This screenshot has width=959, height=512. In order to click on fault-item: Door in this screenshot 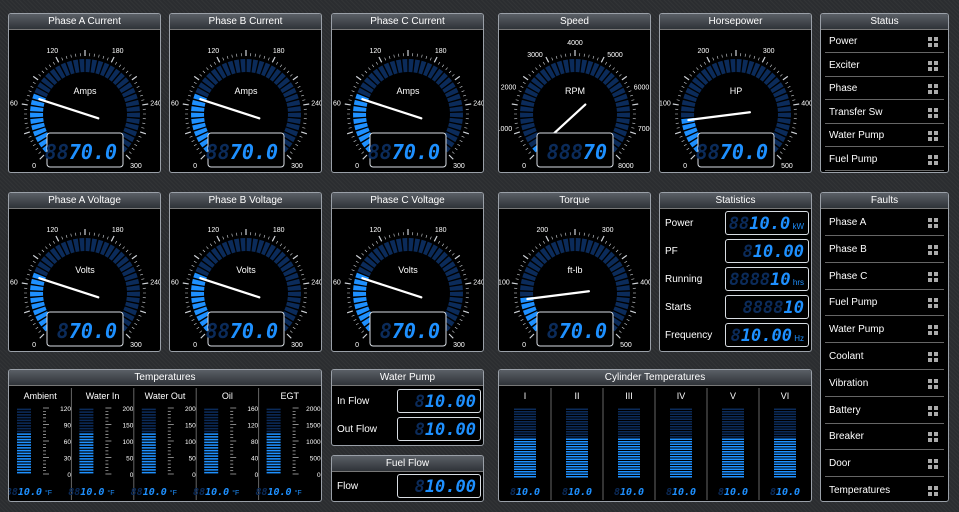, I will do `click(884, 464)`.